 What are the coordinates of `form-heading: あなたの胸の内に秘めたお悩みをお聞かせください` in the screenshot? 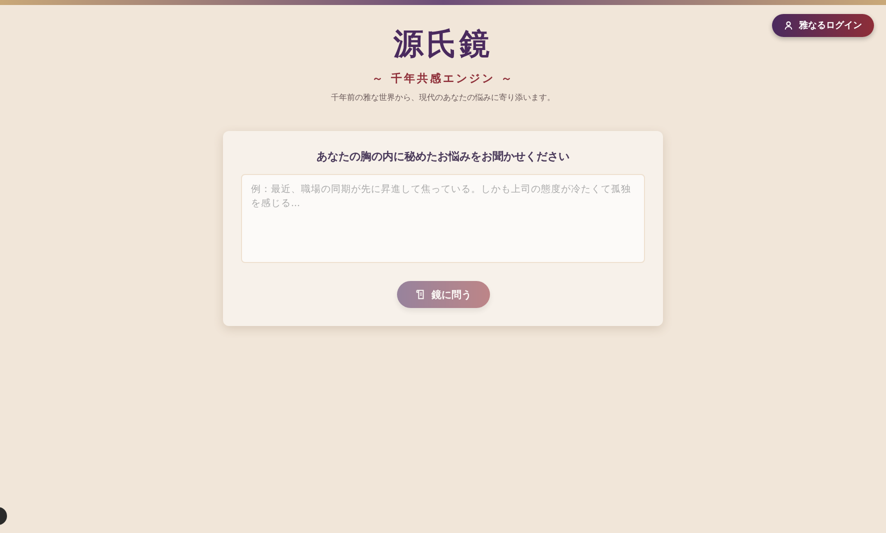 It's located at (443, 156).